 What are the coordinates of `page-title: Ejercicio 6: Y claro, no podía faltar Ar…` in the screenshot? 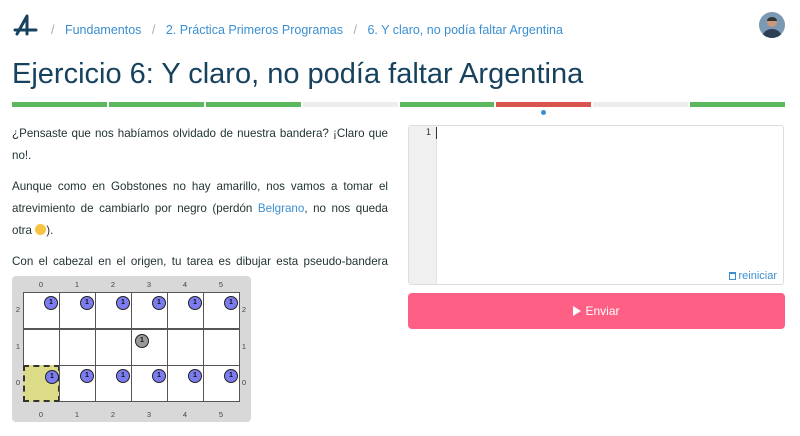 It's located at (298, 74).